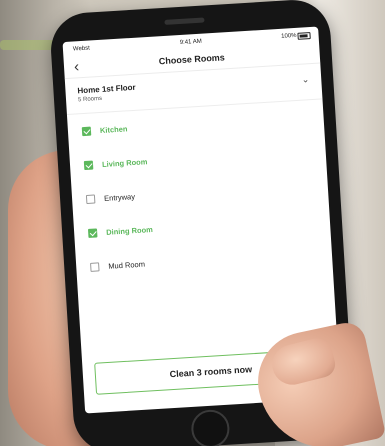  I want to click on room-label: Mud Room, so click(126, 265).